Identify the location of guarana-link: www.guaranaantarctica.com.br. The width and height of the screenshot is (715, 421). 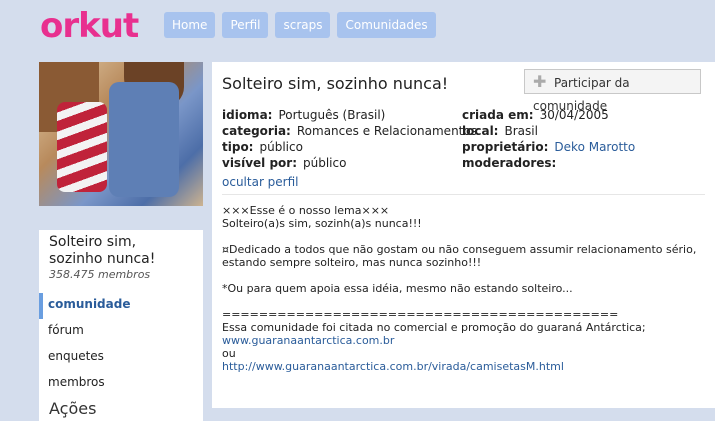
(462, 340).